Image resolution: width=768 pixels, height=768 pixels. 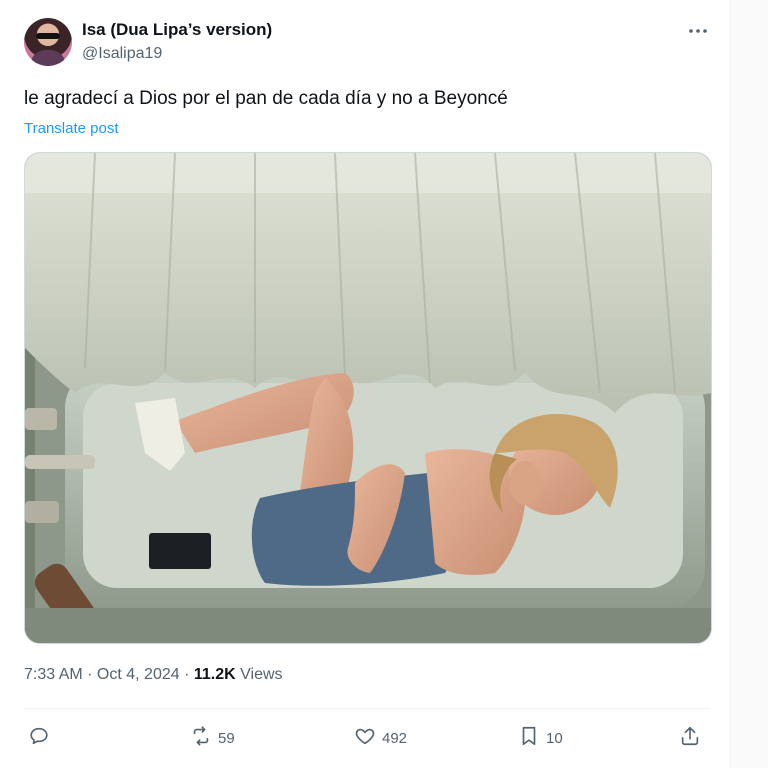 What do you see at coordinates (698, 31) in the screenshot?
I see `more-icon` at bounding box center [698, 31].